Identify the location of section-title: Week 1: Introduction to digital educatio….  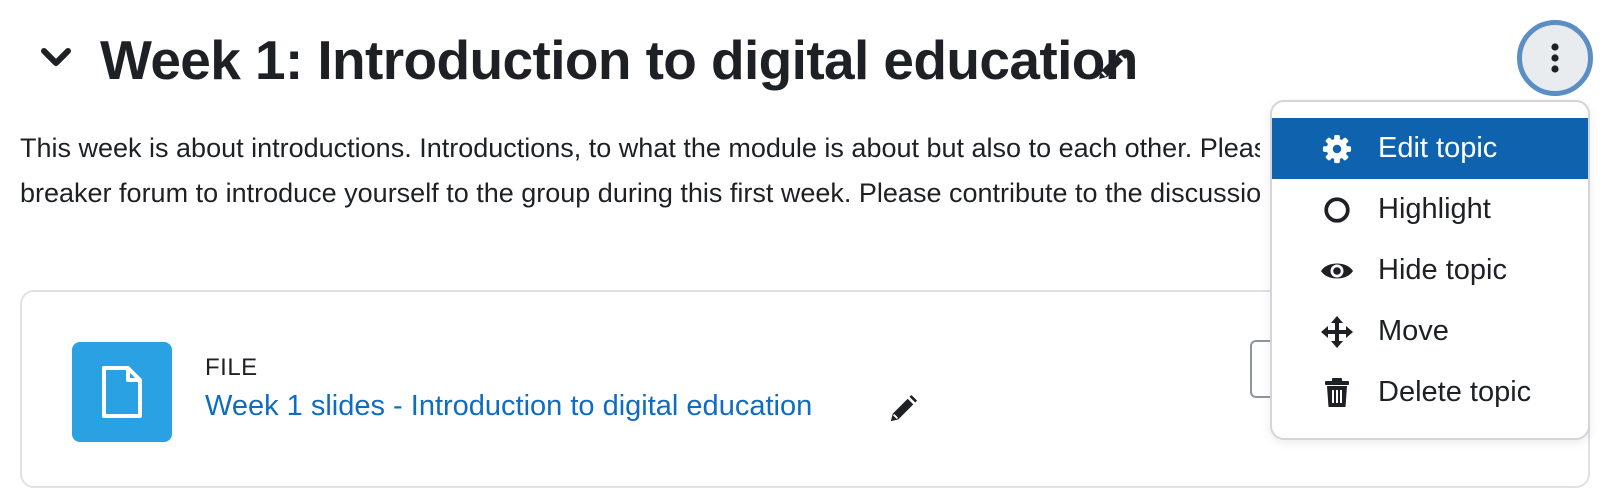
(619, 60).